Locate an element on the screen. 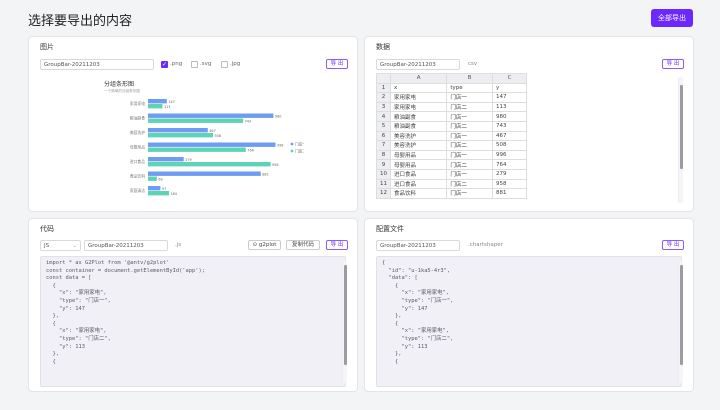 The width and height of the screenshot is (720, 410). config-scrollbar is located at coordinates (680, 322).